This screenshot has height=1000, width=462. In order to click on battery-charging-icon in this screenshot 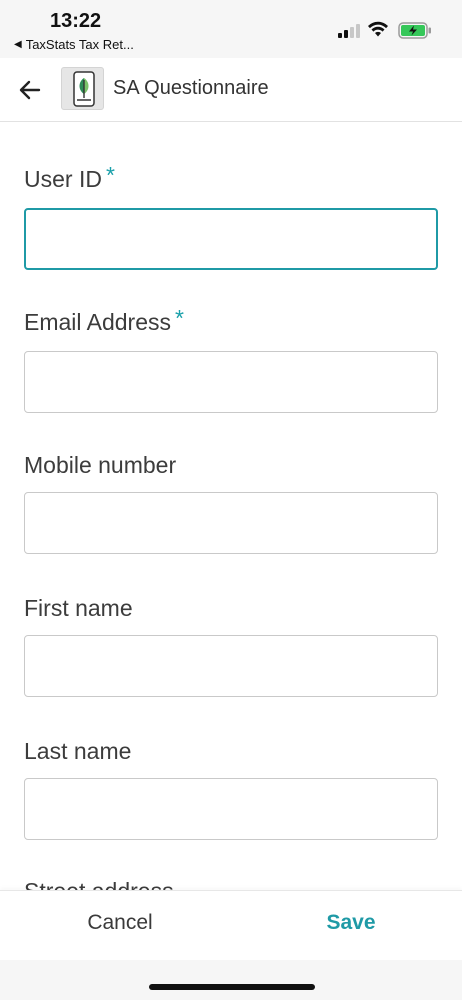, I will do `click(414, 30)`.